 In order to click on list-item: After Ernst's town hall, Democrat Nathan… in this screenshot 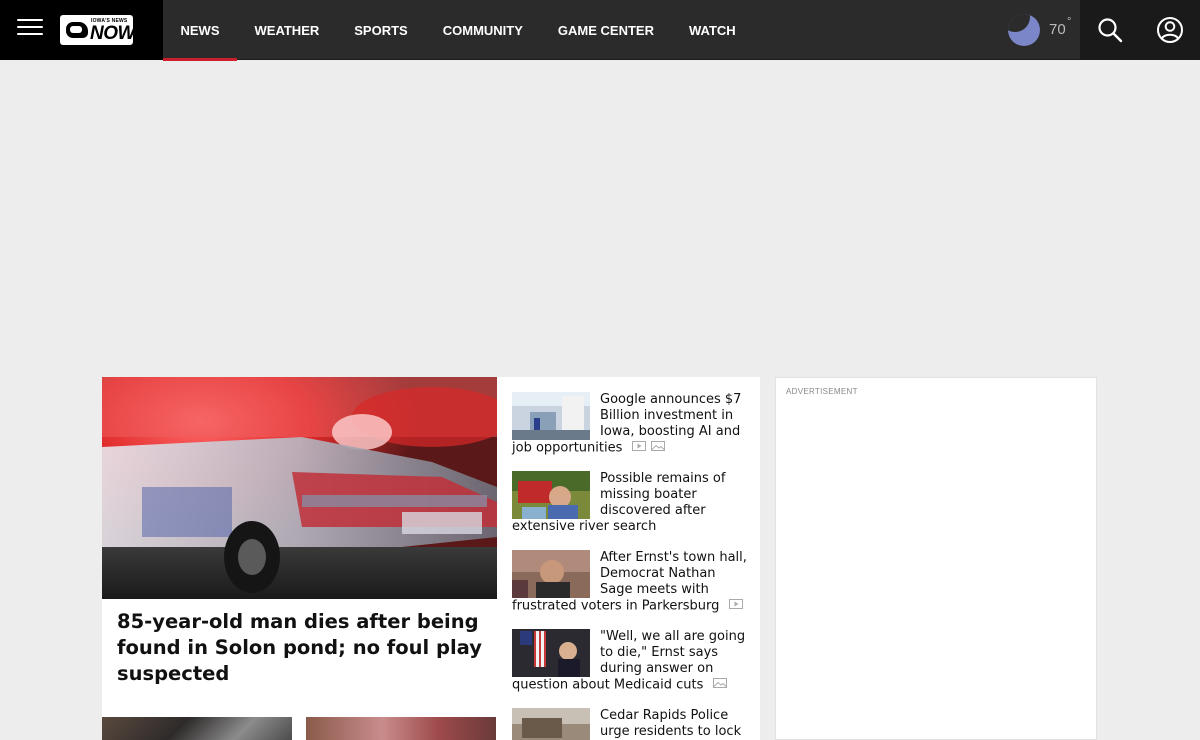, I will do `click(629, 582)`.